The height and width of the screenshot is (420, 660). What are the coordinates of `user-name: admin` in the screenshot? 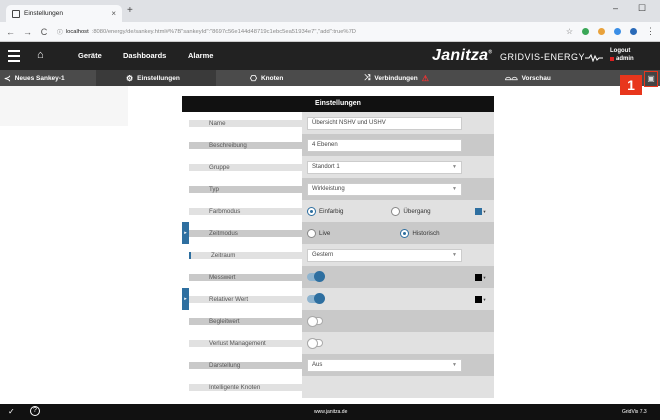 It's located at (625, 59).